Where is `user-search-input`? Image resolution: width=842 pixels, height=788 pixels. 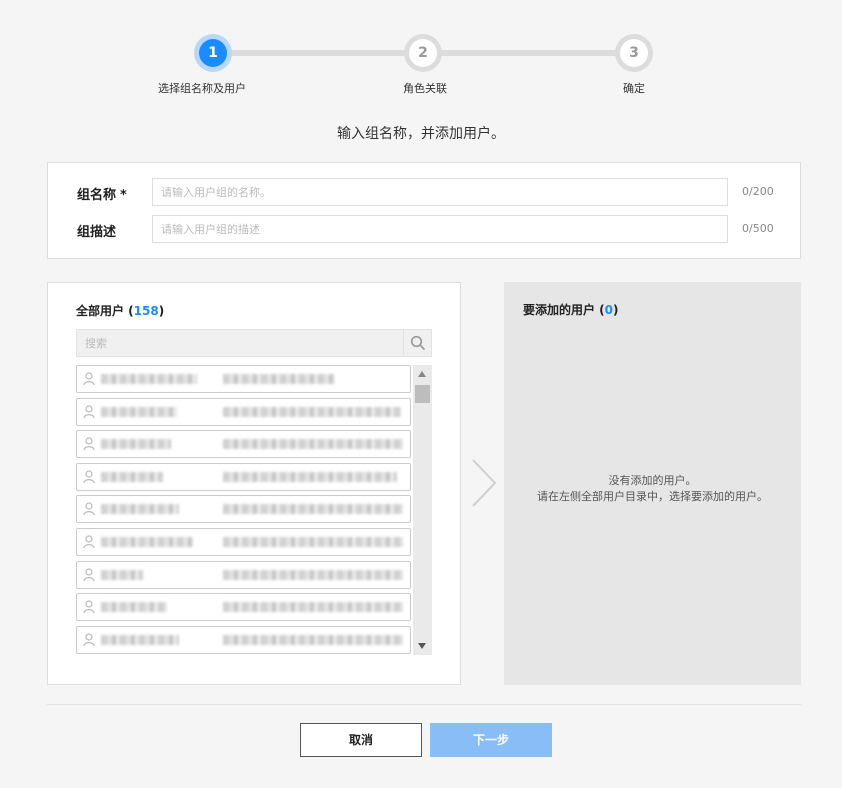
user-search-input is located at coordinates (240, 343).